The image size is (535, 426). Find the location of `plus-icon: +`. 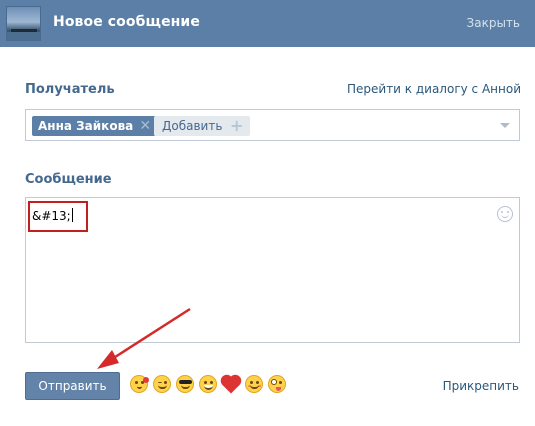

plus-icon: + is located at coordinates (237, 125).